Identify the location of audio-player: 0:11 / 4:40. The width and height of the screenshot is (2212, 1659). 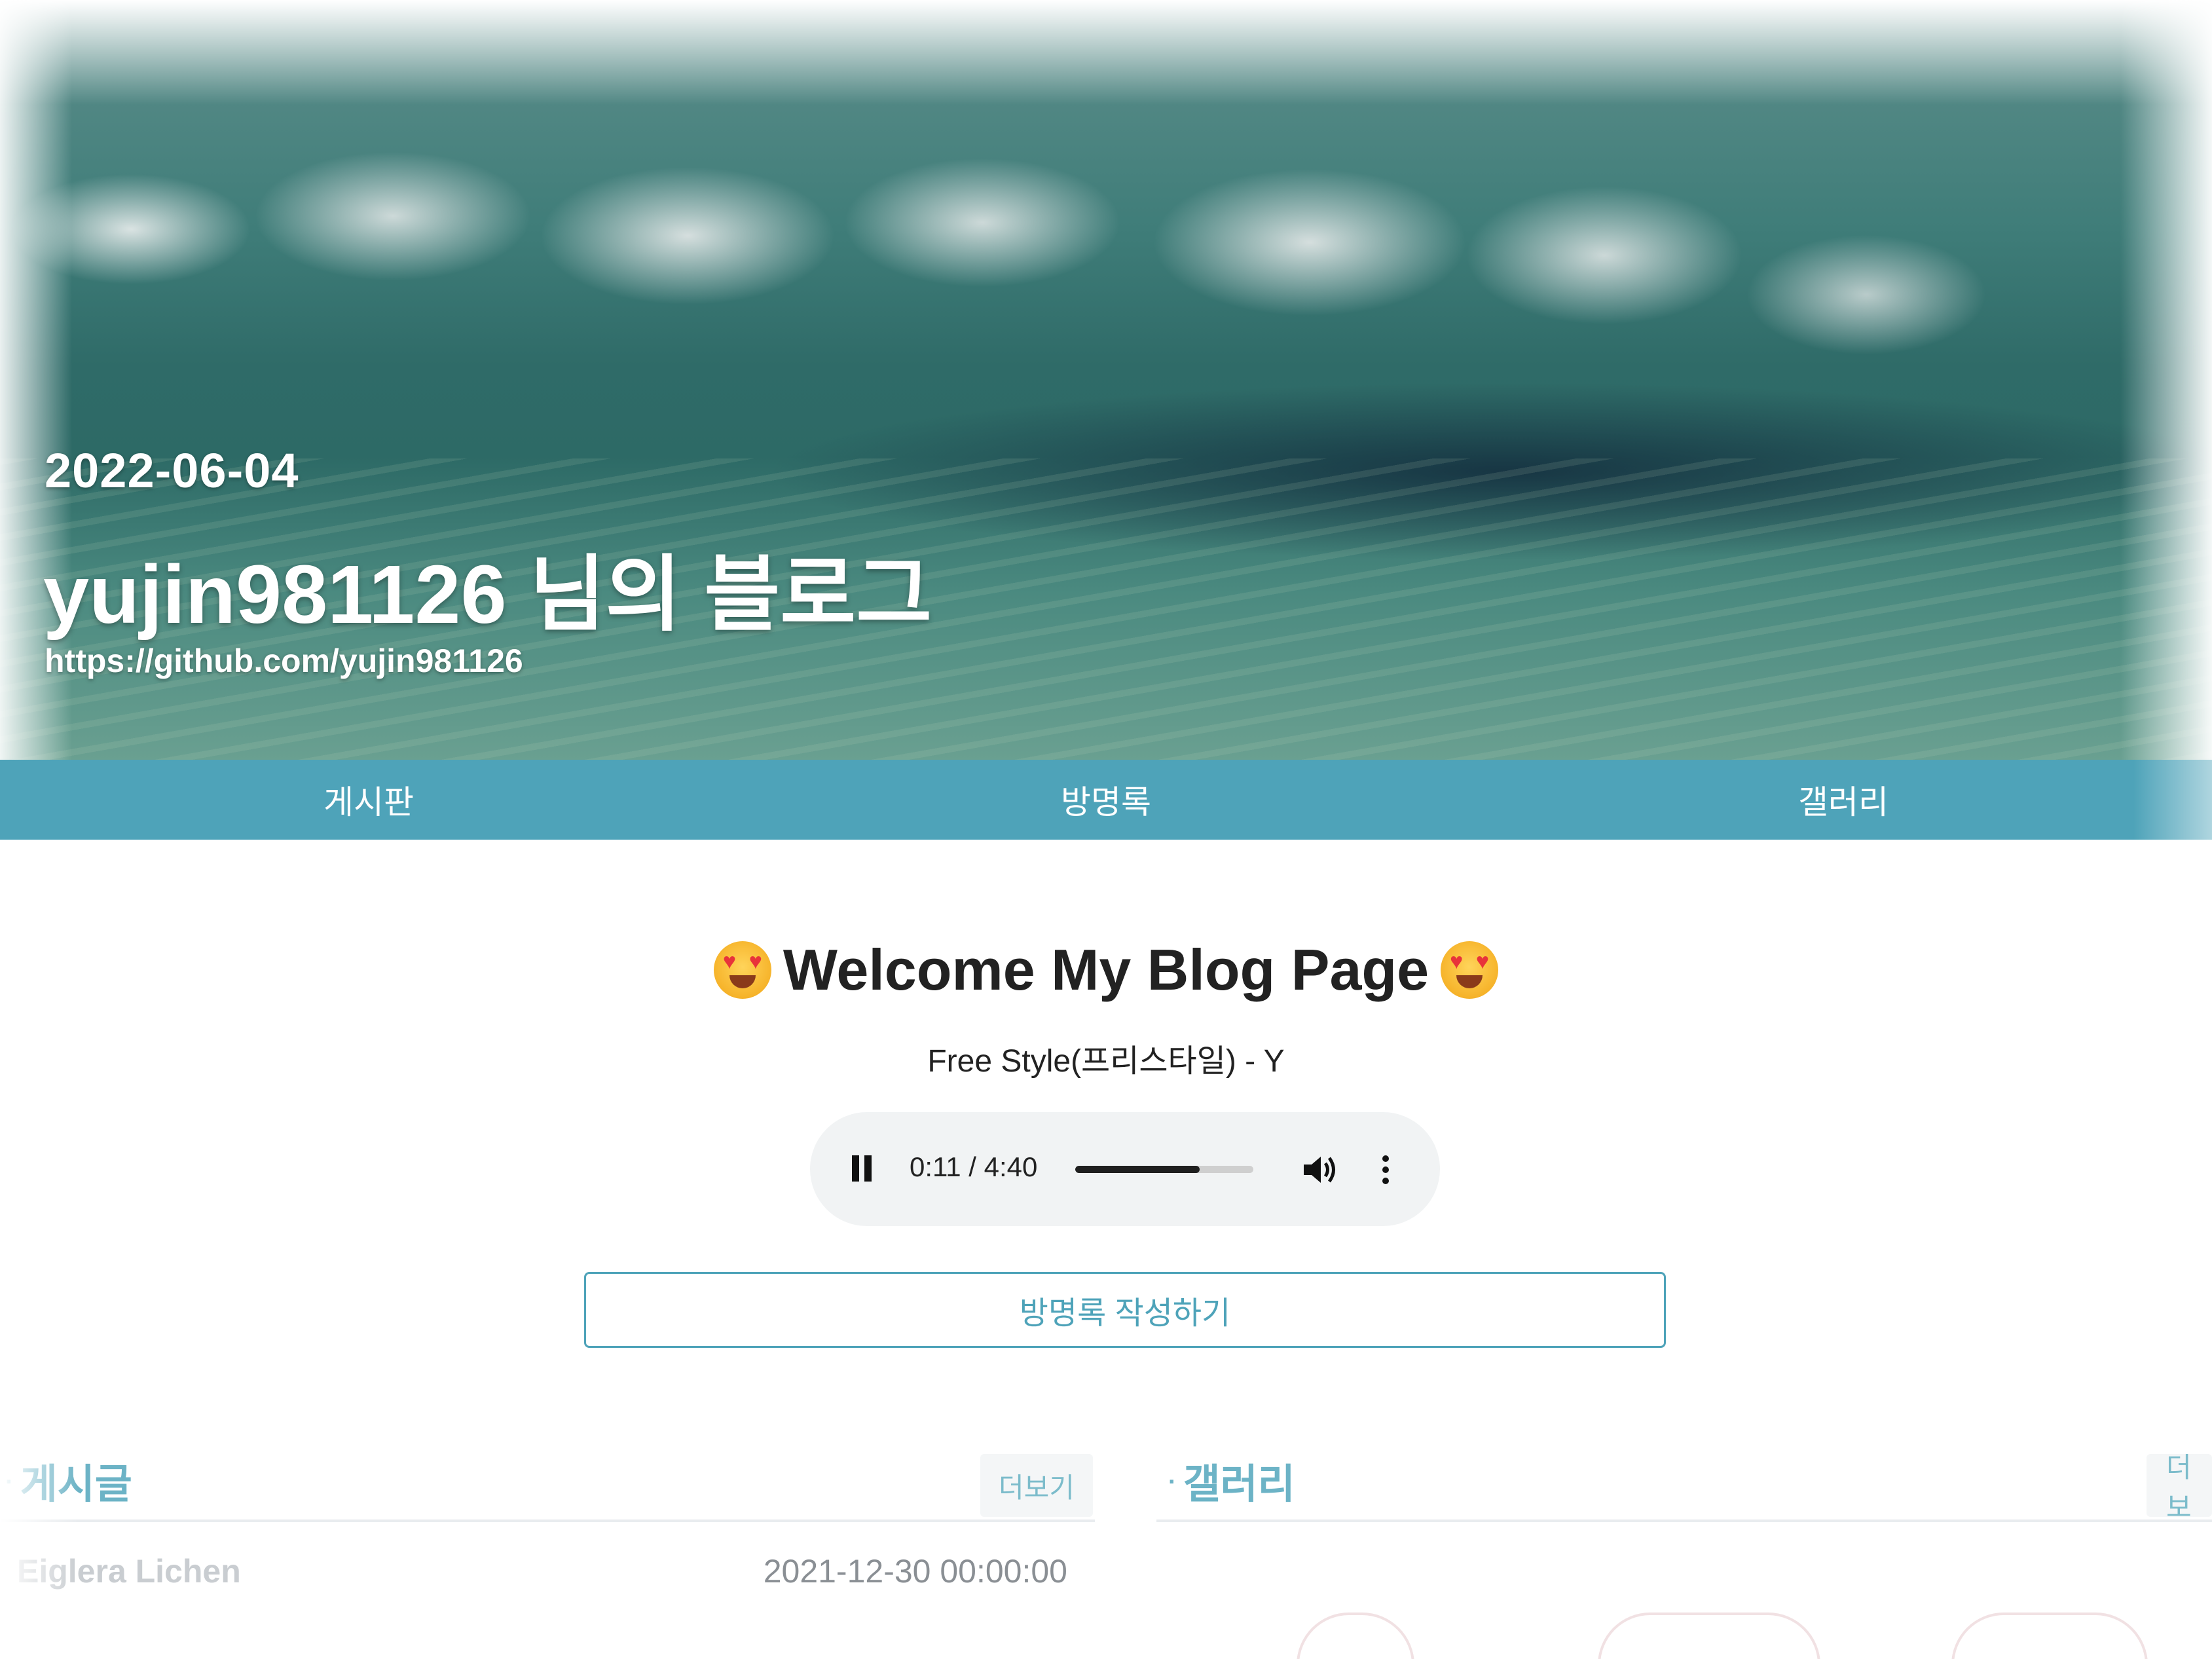
(1125, 1169).